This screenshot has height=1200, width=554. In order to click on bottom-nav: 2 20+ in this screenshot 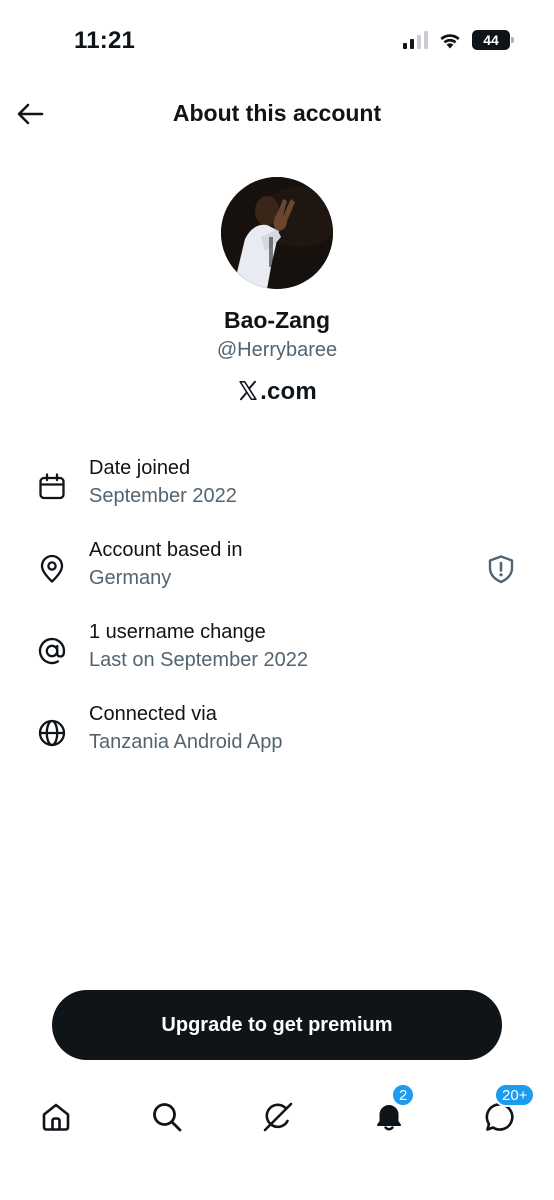, I will do `click(277, 1119)`.